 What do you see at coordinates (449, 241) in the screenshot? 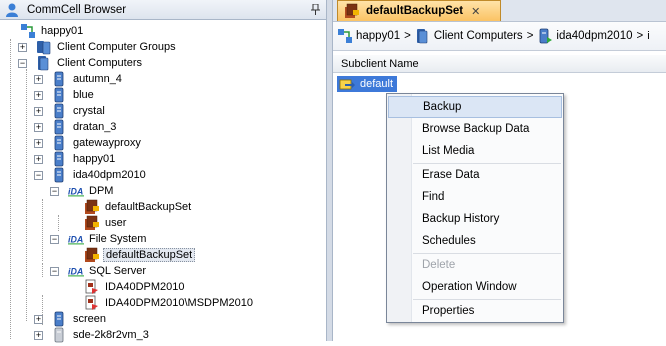
I see `menu-item-label: Schedules` at bounding box center [449, 241].